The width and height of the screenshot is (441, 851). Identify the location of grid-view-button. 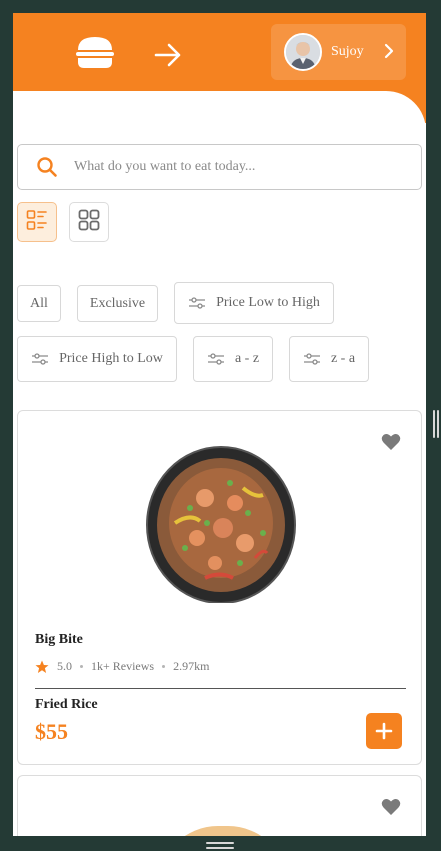
(89, 222).